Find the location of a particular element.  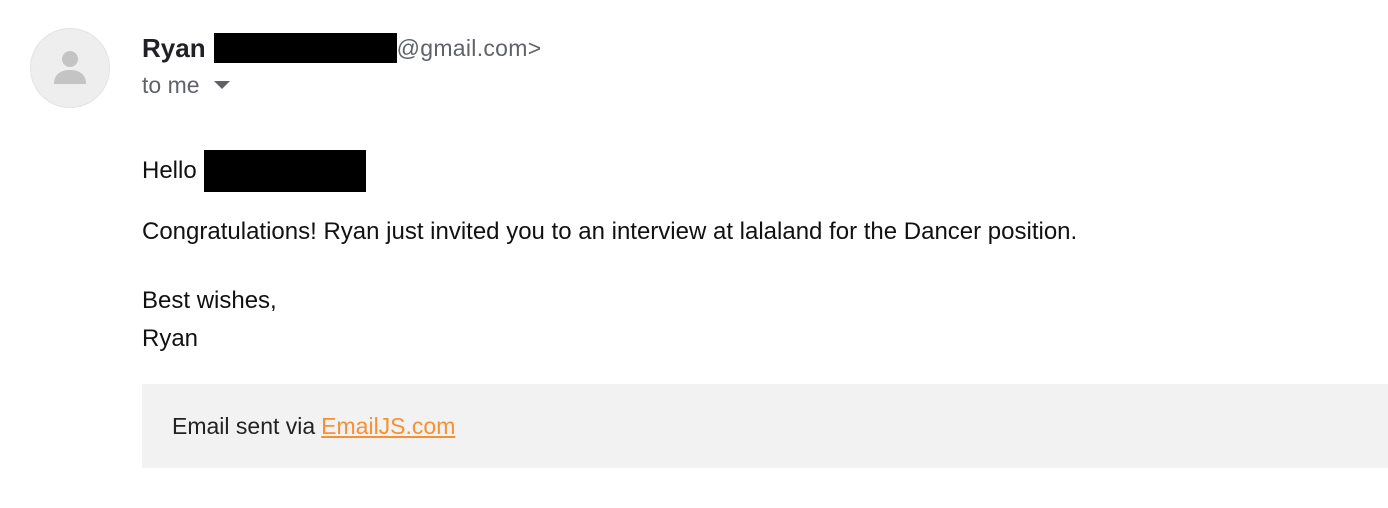

greeting-text: Hello is located at coordinates (169, 170).